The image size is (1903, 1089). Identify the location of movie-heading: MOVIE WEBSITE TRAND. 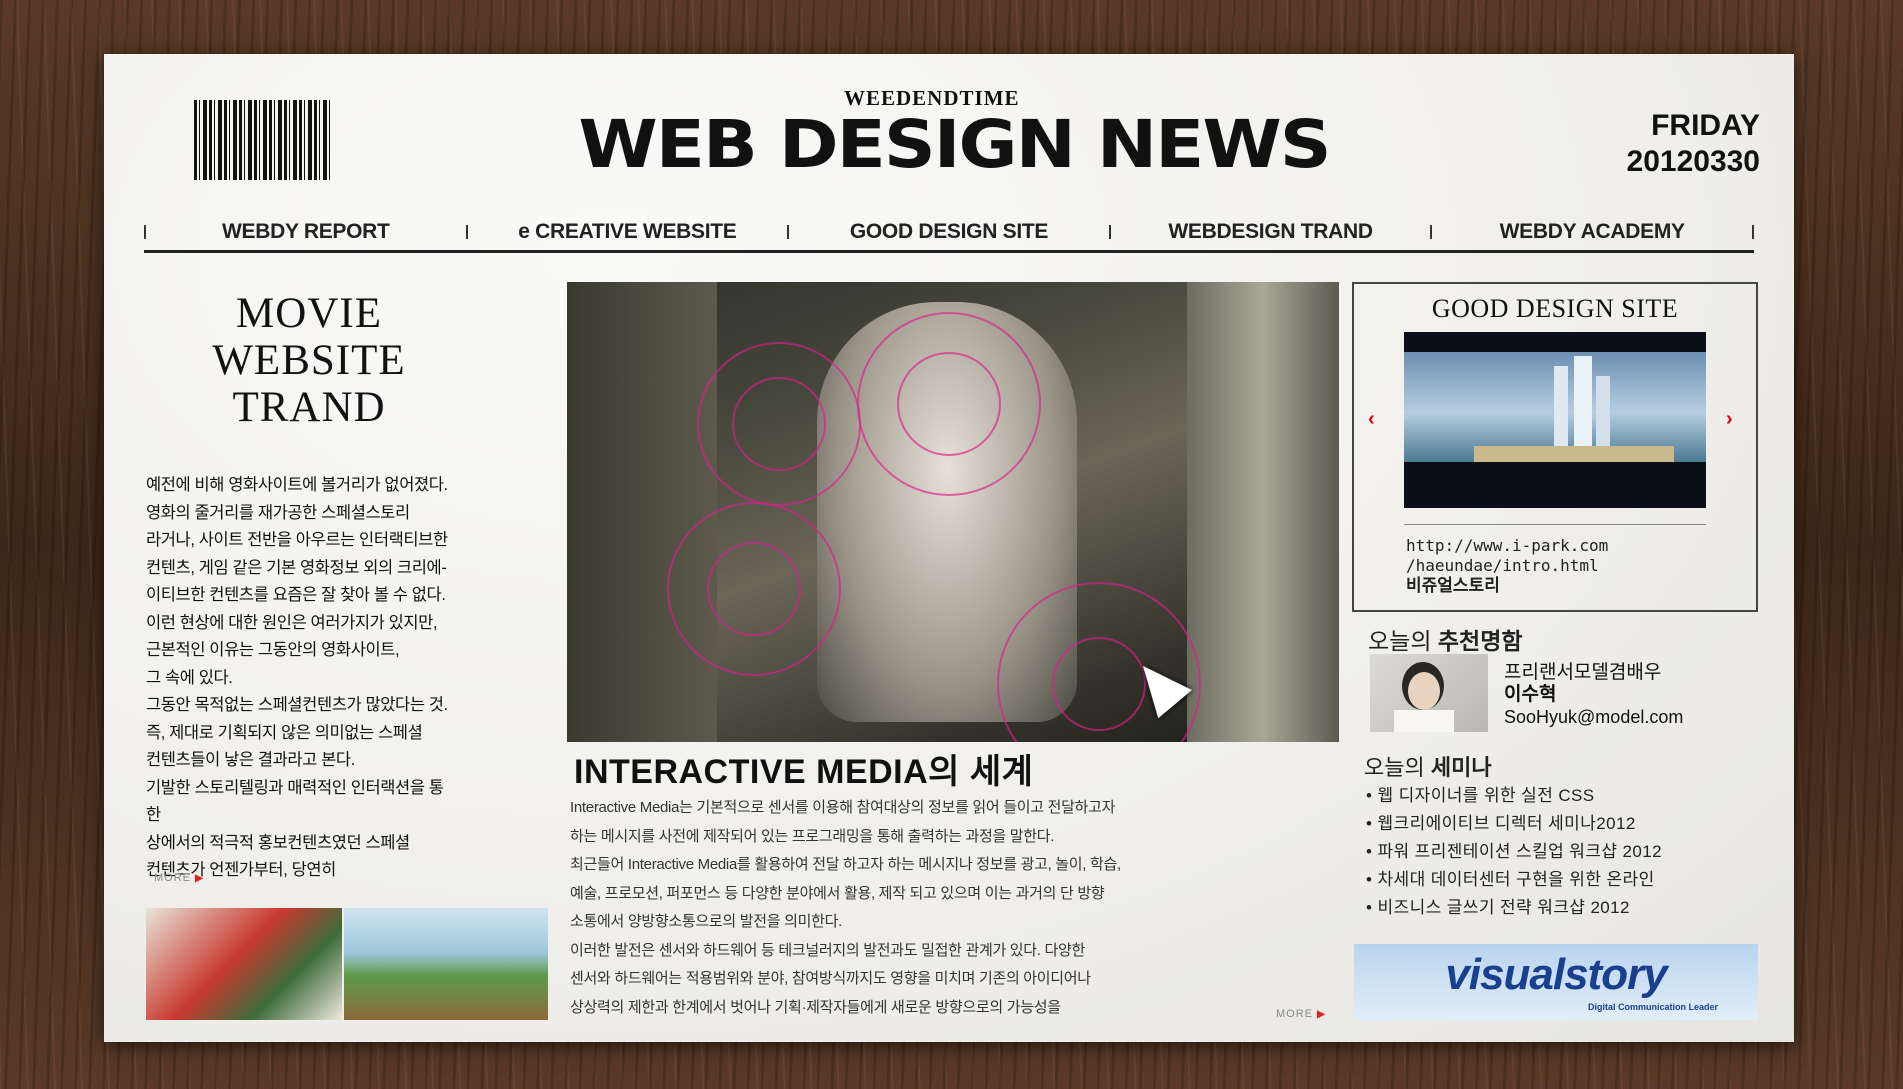
(309, 360).